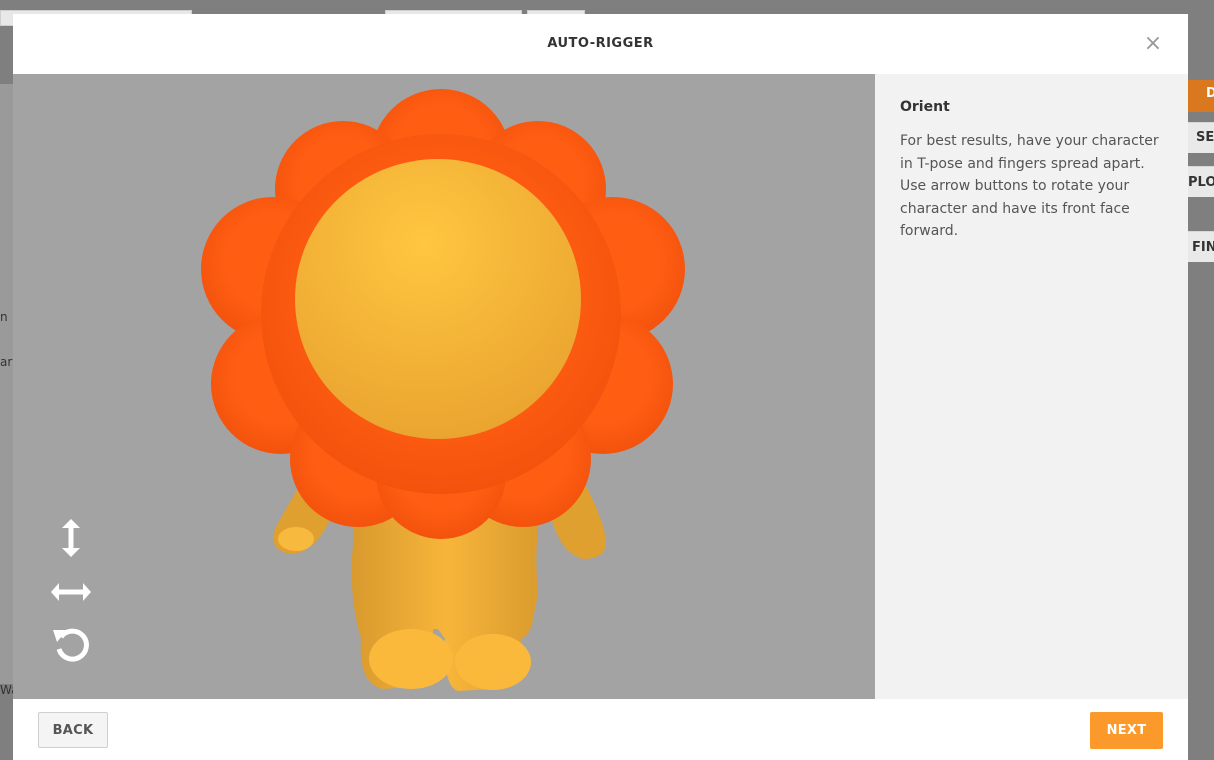 The image size is (1214, 760). What do you see at coordinates (1126, 730) in the screenshot?
I see `next-button: NEXT` at bounding box center [1126, 730].